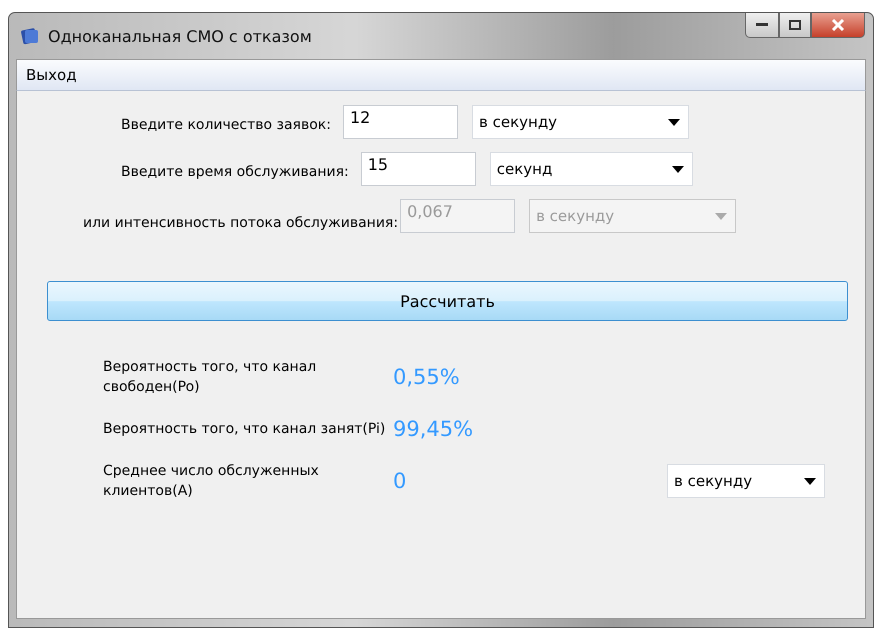  What do you see at coordinates (400, 122) in the screenshot?
I see `number-input: 12` at bounding box center [400, 122].